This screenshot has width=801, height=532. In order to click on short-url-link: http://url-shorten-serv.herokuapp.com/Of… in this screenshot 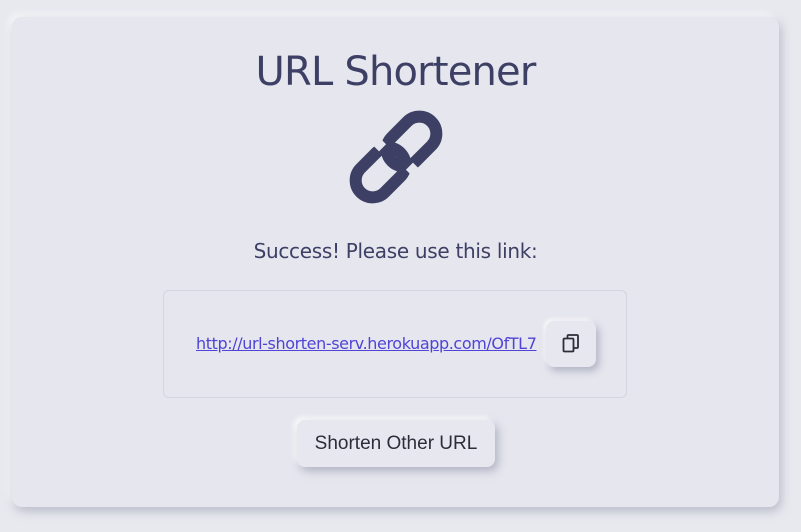, I will do `click(366, 344)`.